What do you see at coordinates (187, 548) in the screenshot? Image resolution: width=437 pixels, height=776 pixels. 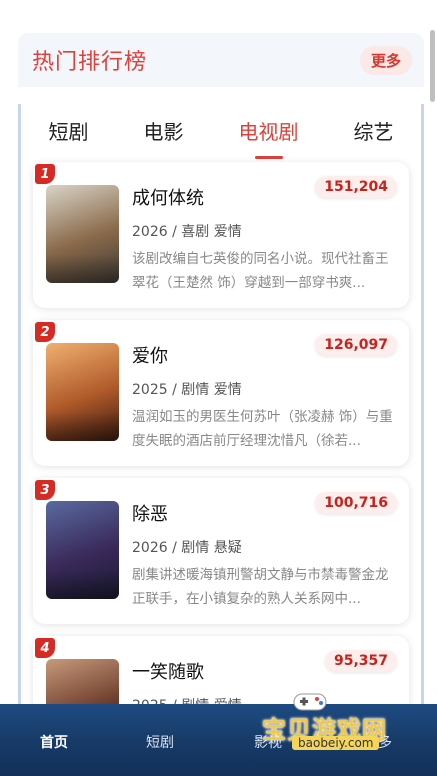 I see `item-meta: 2026 / 剧情 悬疑` at bounding box center [187, 548].